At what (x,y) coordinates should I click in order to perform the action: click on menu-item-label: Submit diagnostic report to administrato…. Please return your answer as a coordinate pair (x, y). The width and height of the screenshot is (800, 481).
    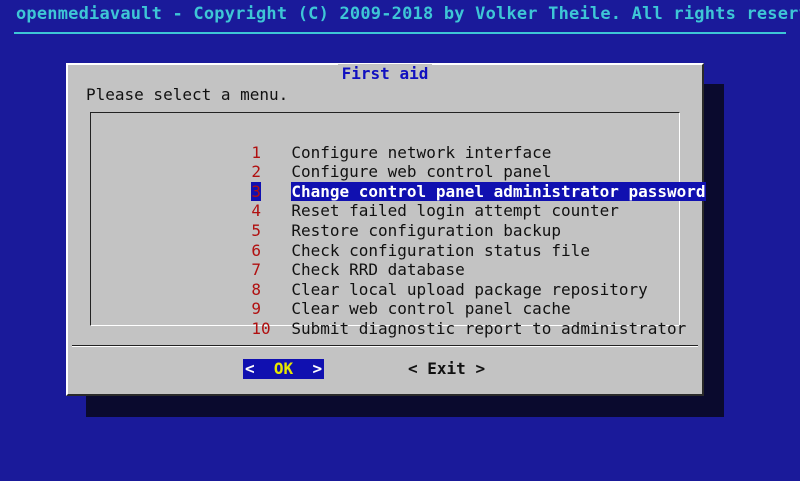
    Looking at the image, I should click on (489, 328).